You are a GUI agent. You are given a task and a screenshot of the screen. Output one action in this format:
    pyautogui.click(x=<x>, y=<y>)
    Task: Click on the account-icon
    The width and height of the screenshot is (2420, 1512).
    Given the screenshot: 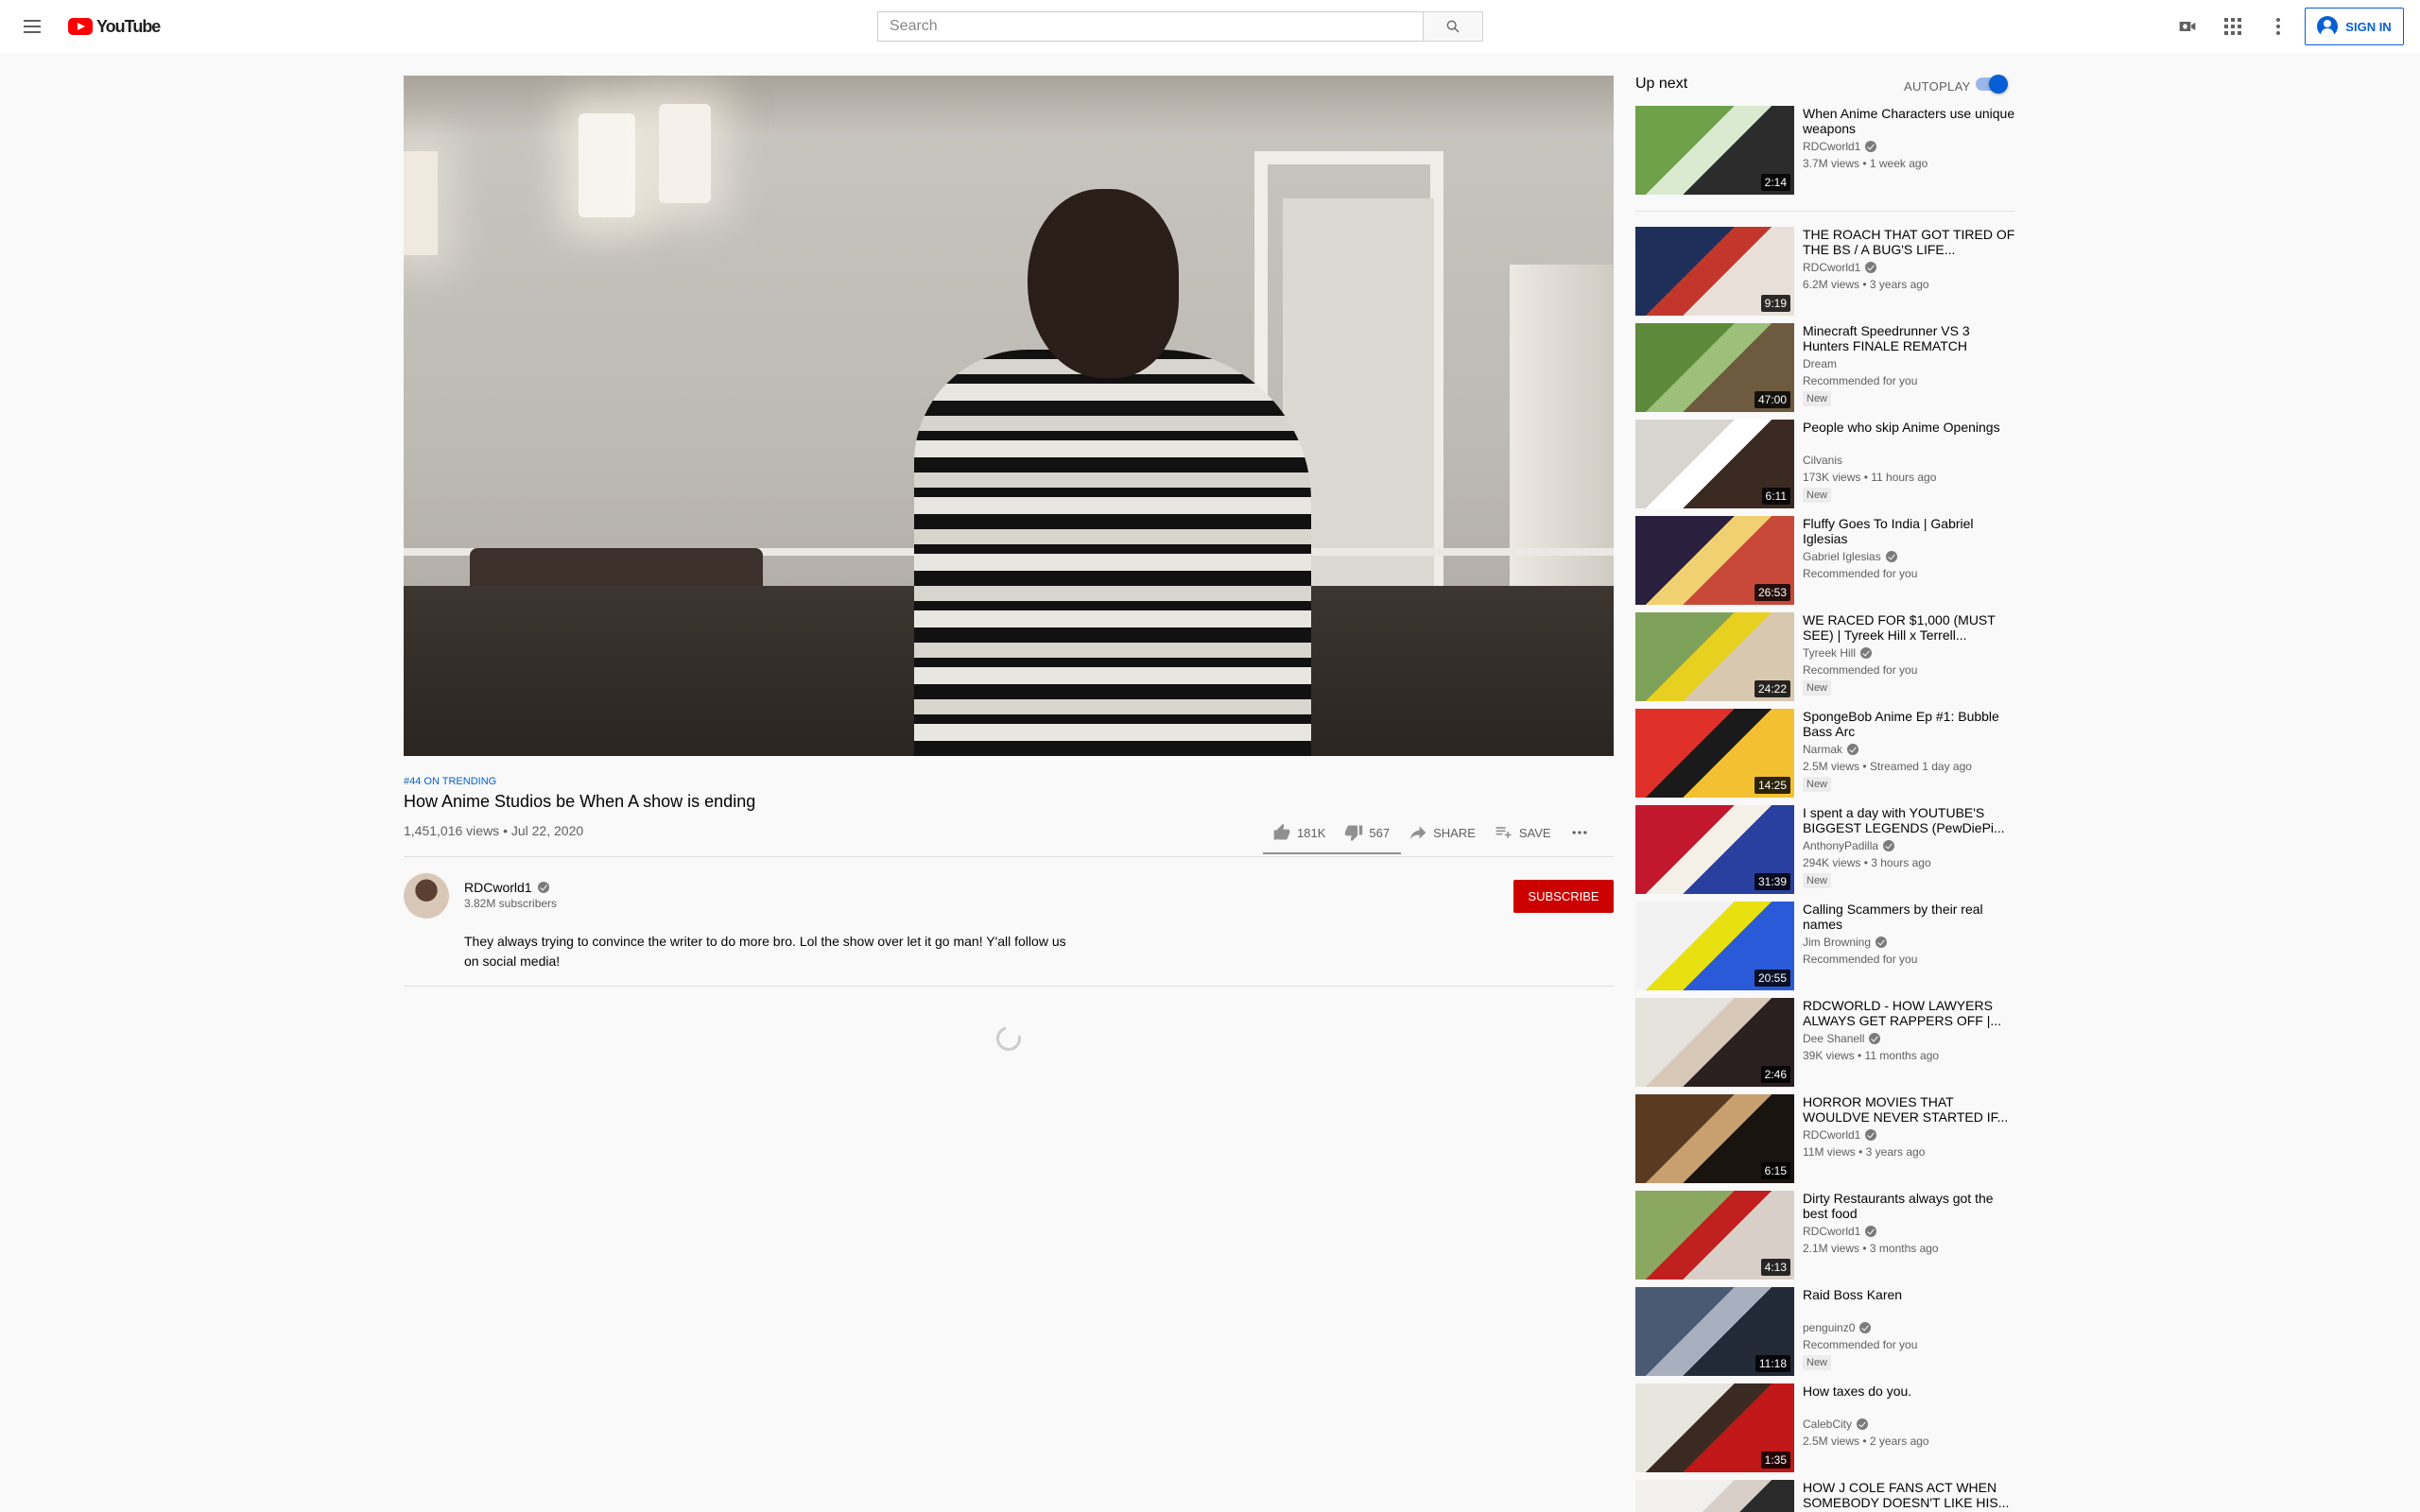 What is the action you would take?
    pyautogui.click(x=2328, y=26)
    